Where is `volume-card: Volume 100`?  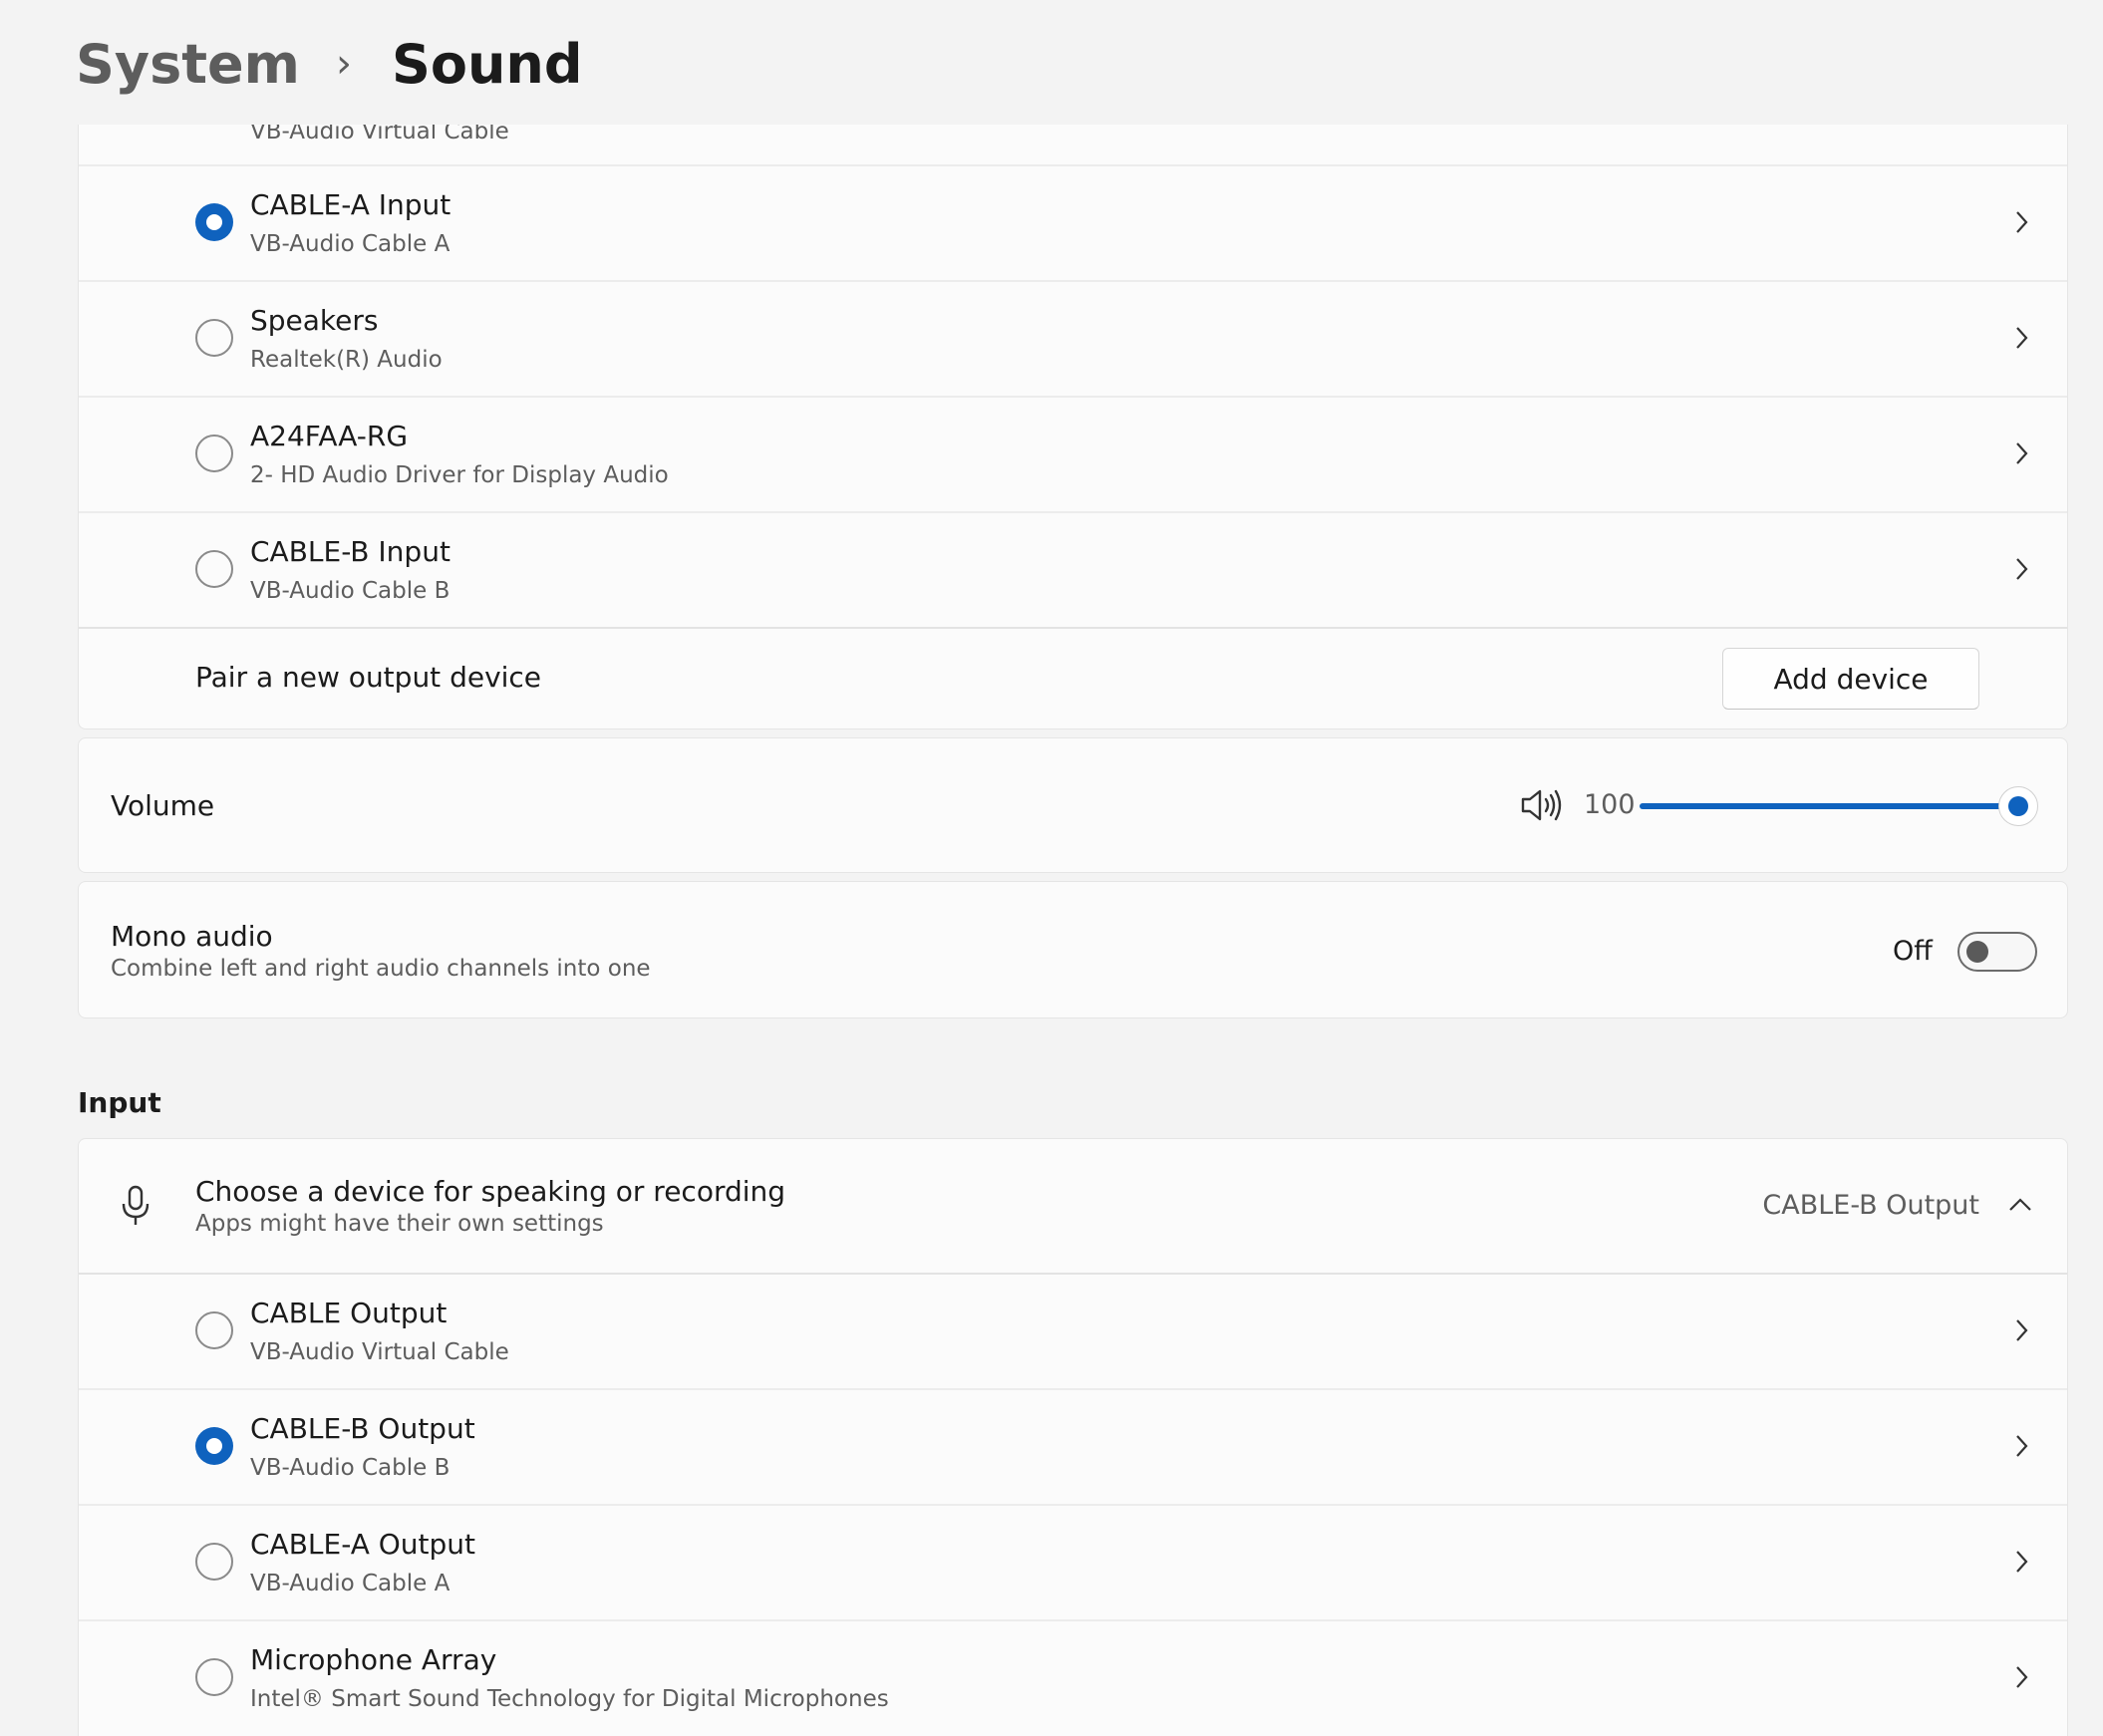 volume-card: Volume 100 is located at coordinates (1073, 805).